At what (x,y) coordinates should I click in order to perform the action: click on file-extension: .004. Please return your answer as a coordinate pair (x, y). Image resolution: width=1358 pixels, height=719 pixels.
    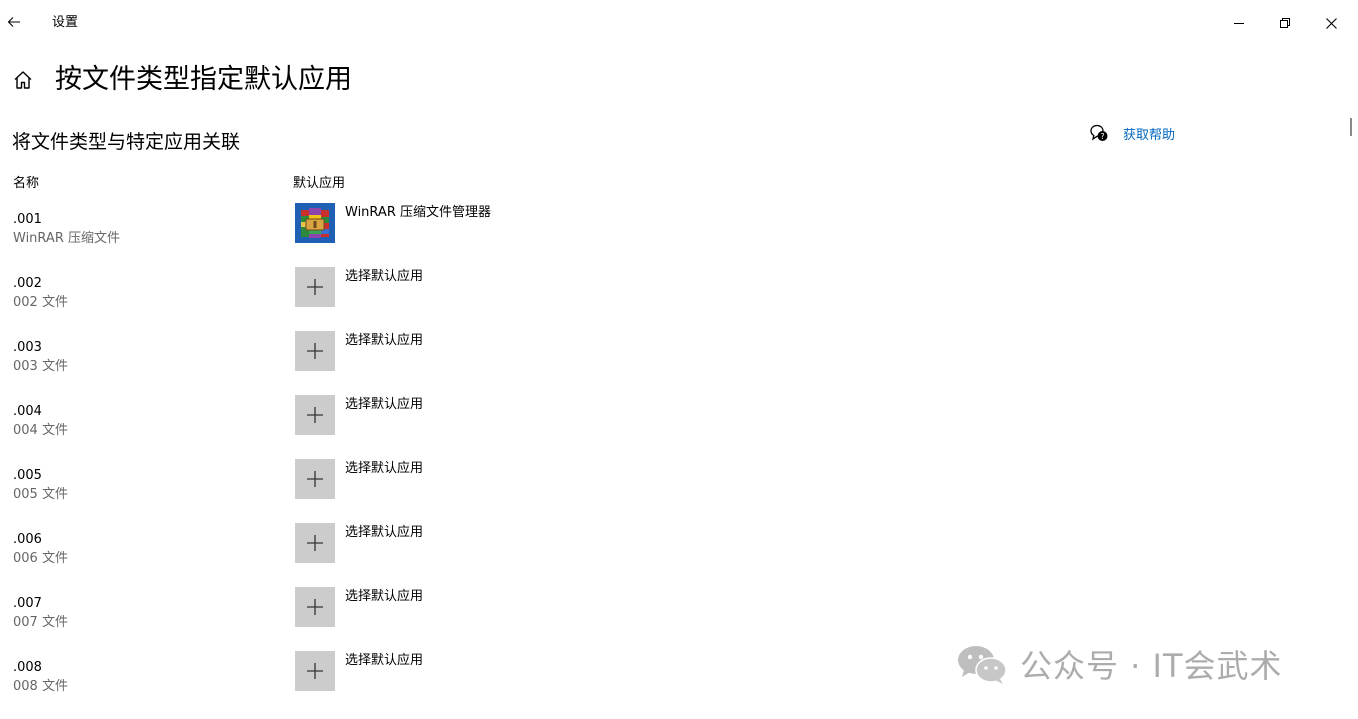
    Looking at the image, I should click on (27, 411).